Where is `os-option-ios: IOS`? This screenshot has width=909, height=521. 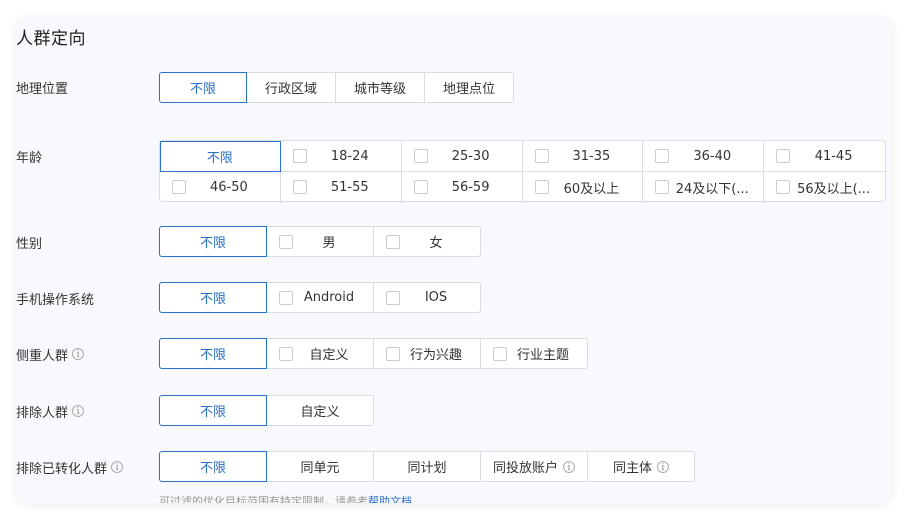 os-option-ios: IOS is located at coordinates (427, 297).